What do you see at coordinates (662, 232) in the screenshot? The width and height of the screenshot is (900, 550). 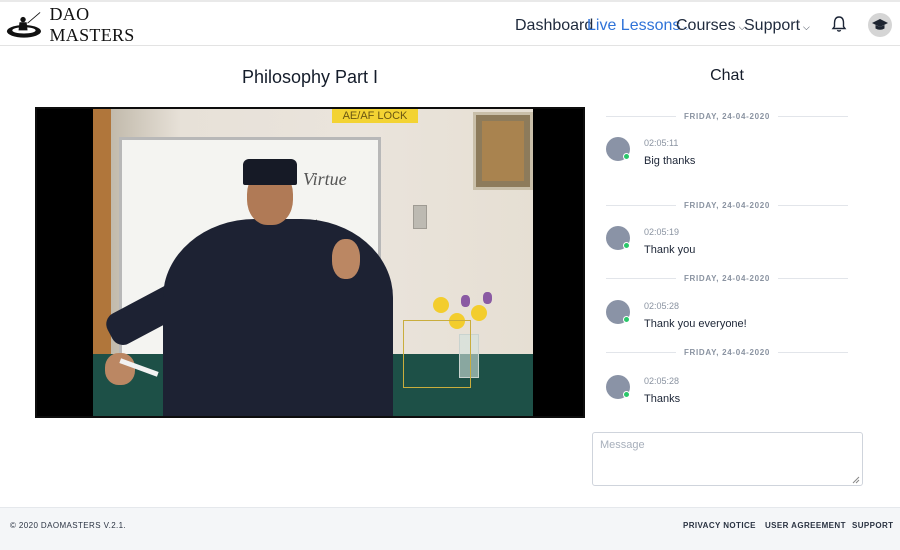 I see `message-time: 02:05:19` at bounding box center [662, 232].